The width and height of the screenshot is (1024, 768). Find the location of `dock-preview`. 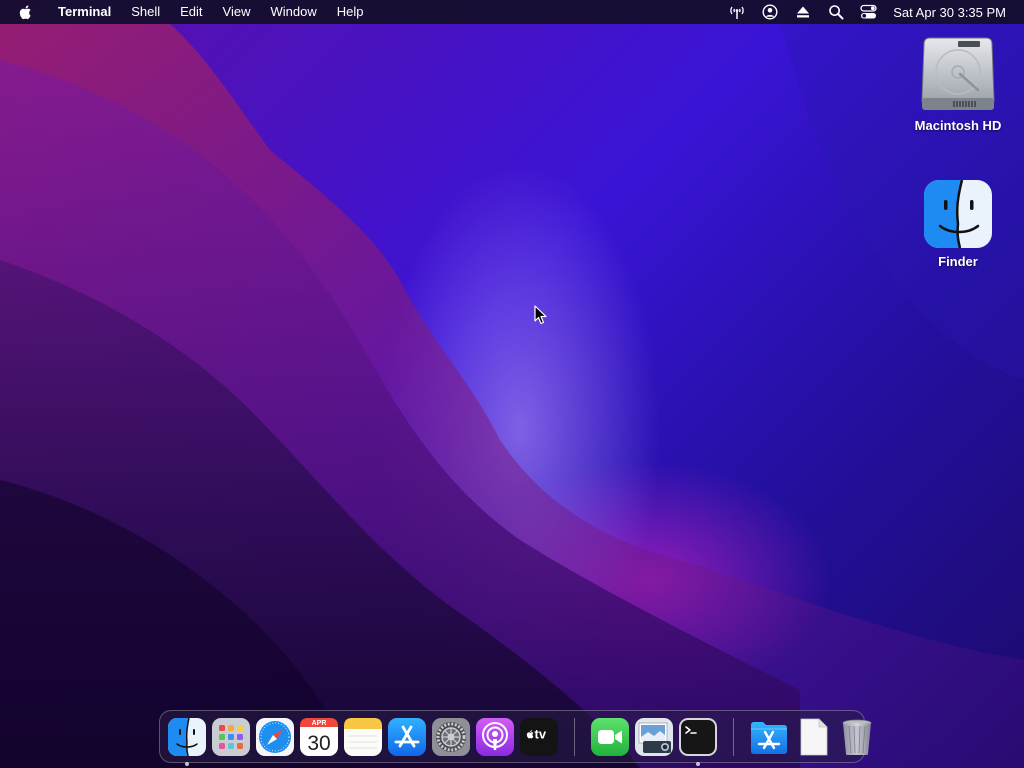

dock-preview is located at coordinates (654, 737).